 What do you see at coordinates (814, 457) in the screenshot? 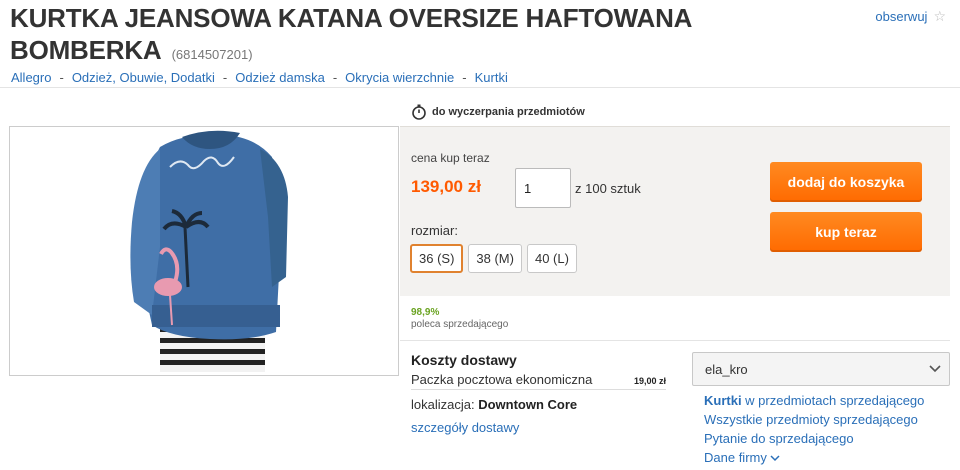
I see `company-details-link: Dane firmy` at bounding box center [814, 457].